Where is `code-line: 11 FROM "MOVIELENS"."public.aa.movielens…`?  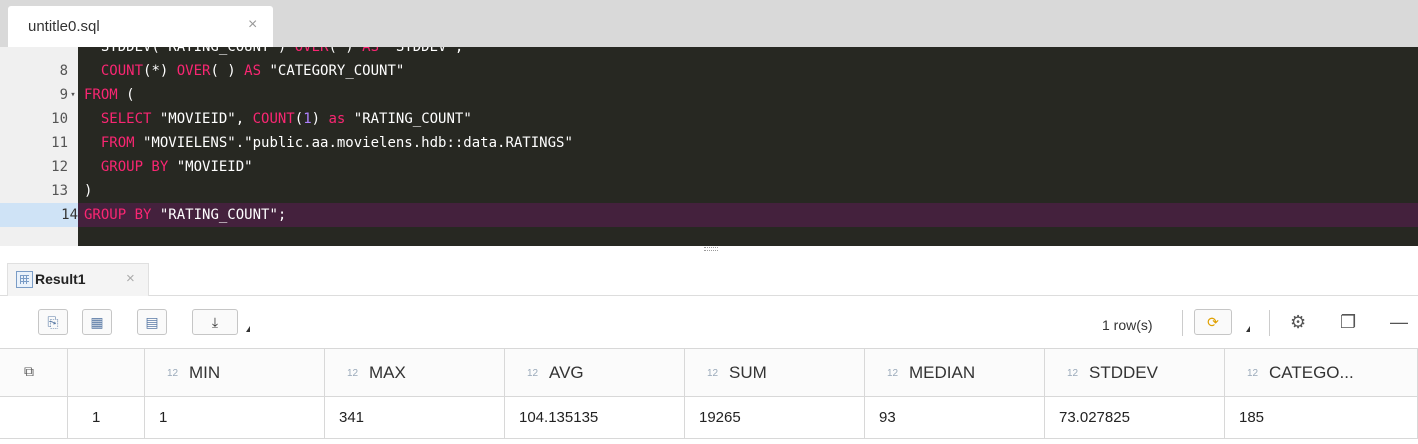 code-line: 11 FROM "MOVIELENS"."public.aa.movielens… is located at coordinates (709, 143).